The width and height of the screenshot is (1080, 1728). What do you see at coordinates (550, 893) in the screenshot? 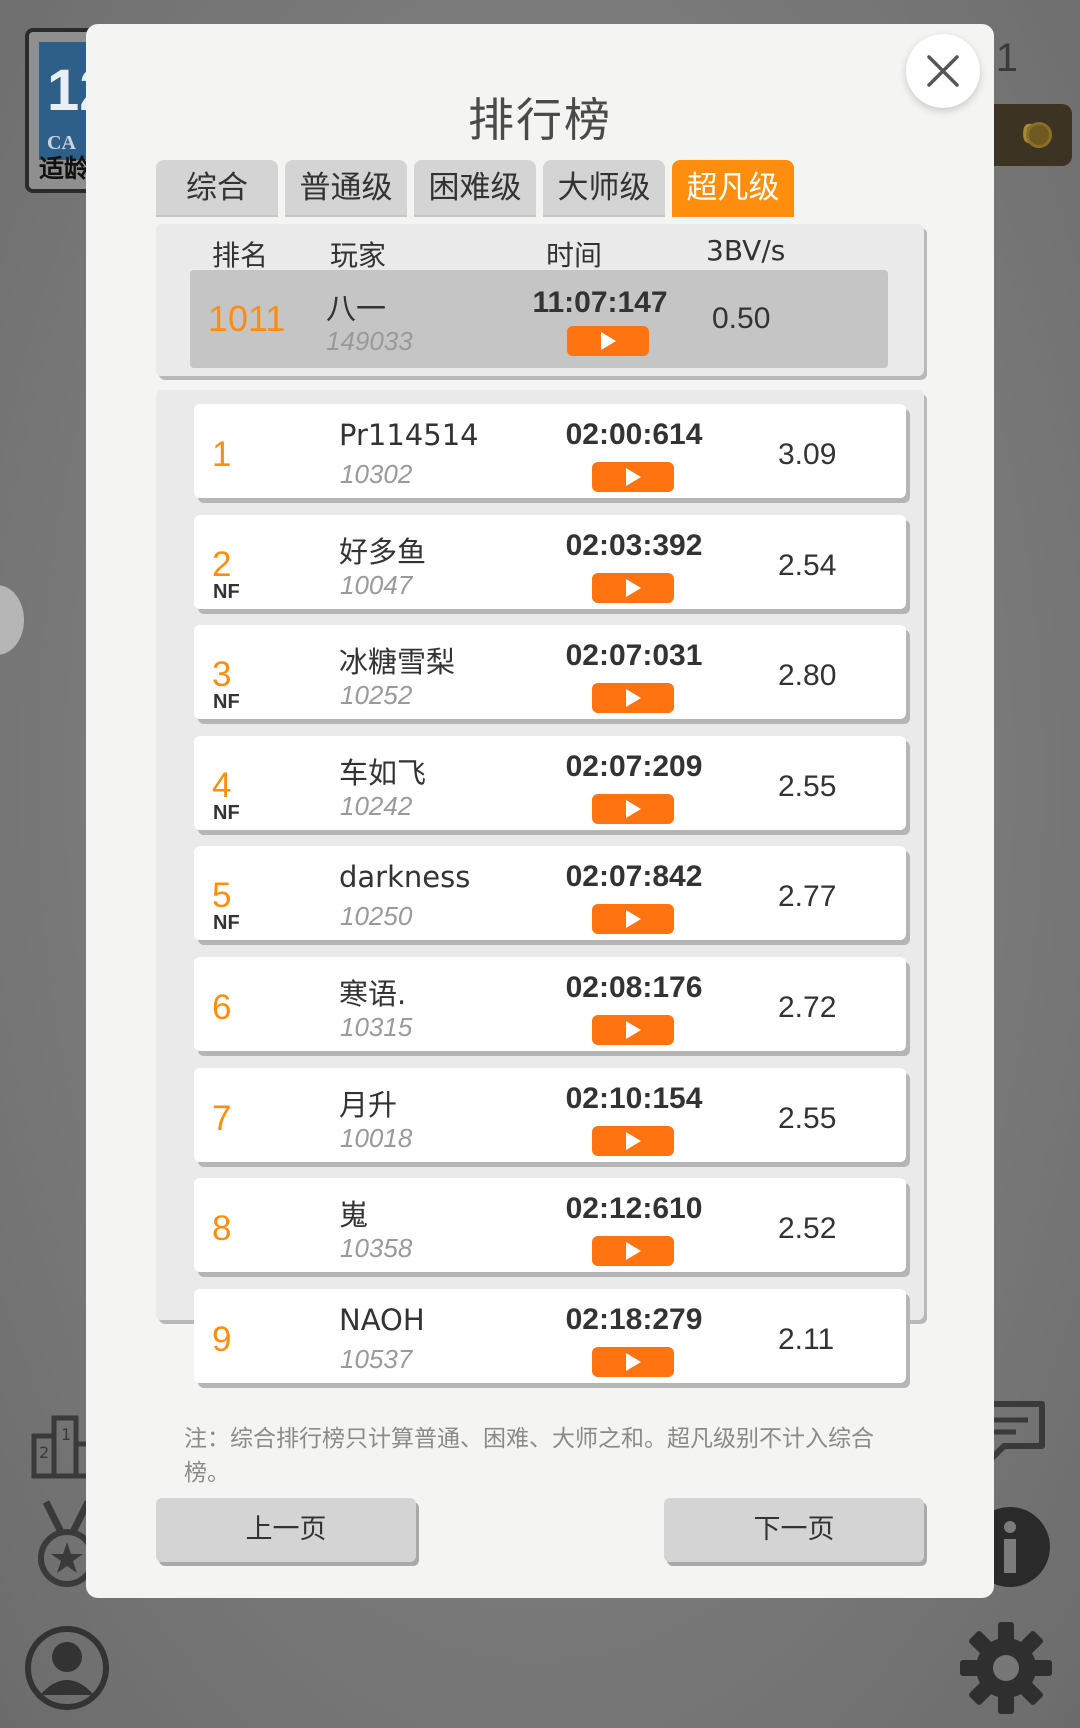
I see `table-row: 5 NF darkness 10250 02:07:842 2.77` at bounding box center [550, 893].